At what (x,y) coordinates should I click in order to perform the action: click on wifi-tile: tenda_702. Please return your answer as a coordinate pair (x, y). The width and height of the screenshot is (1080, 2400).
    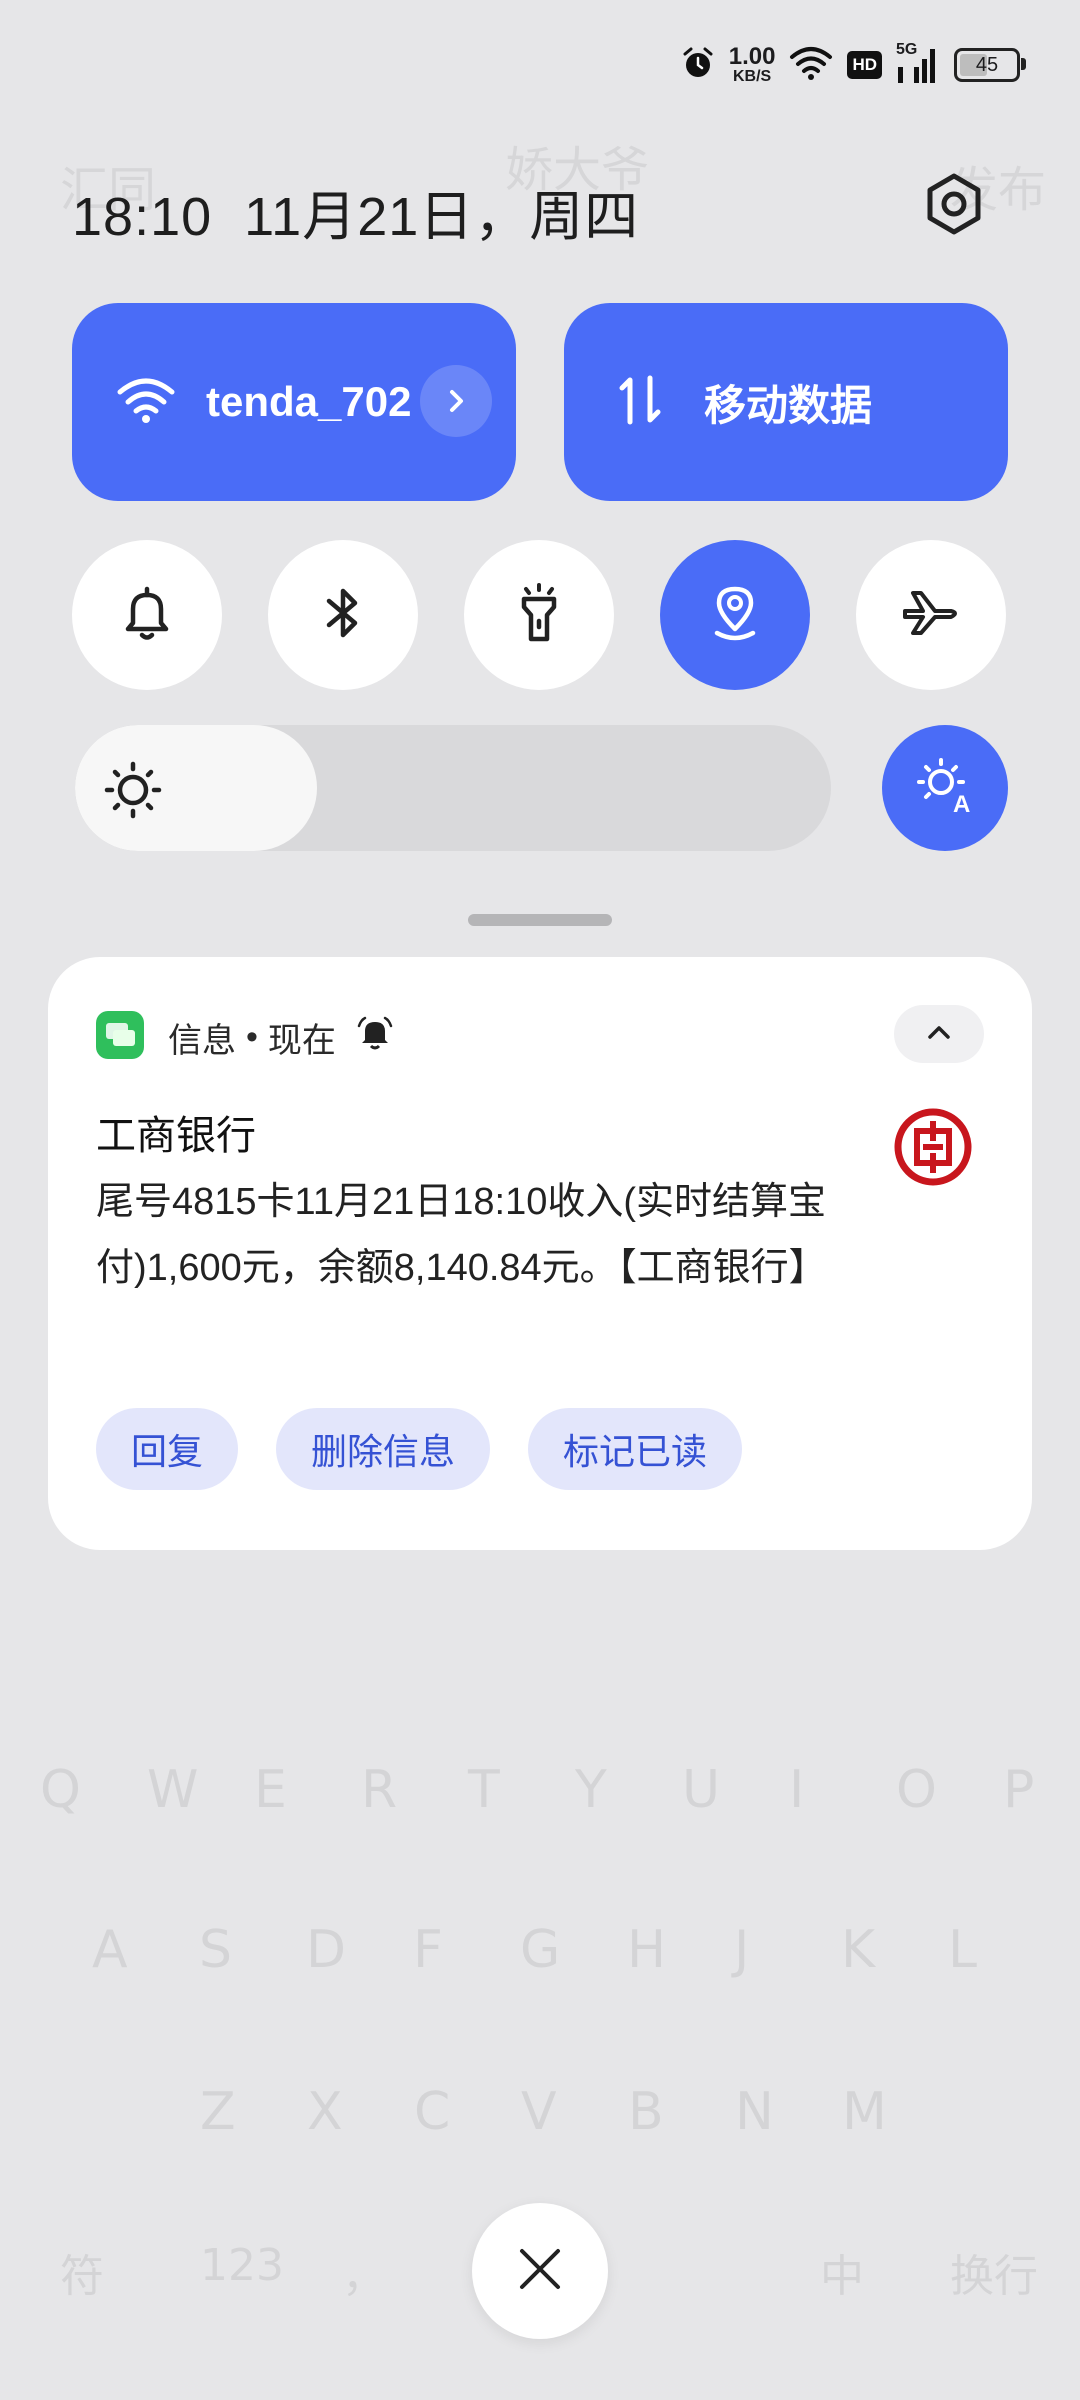
    Looking at the image, I should click on (294, 402).